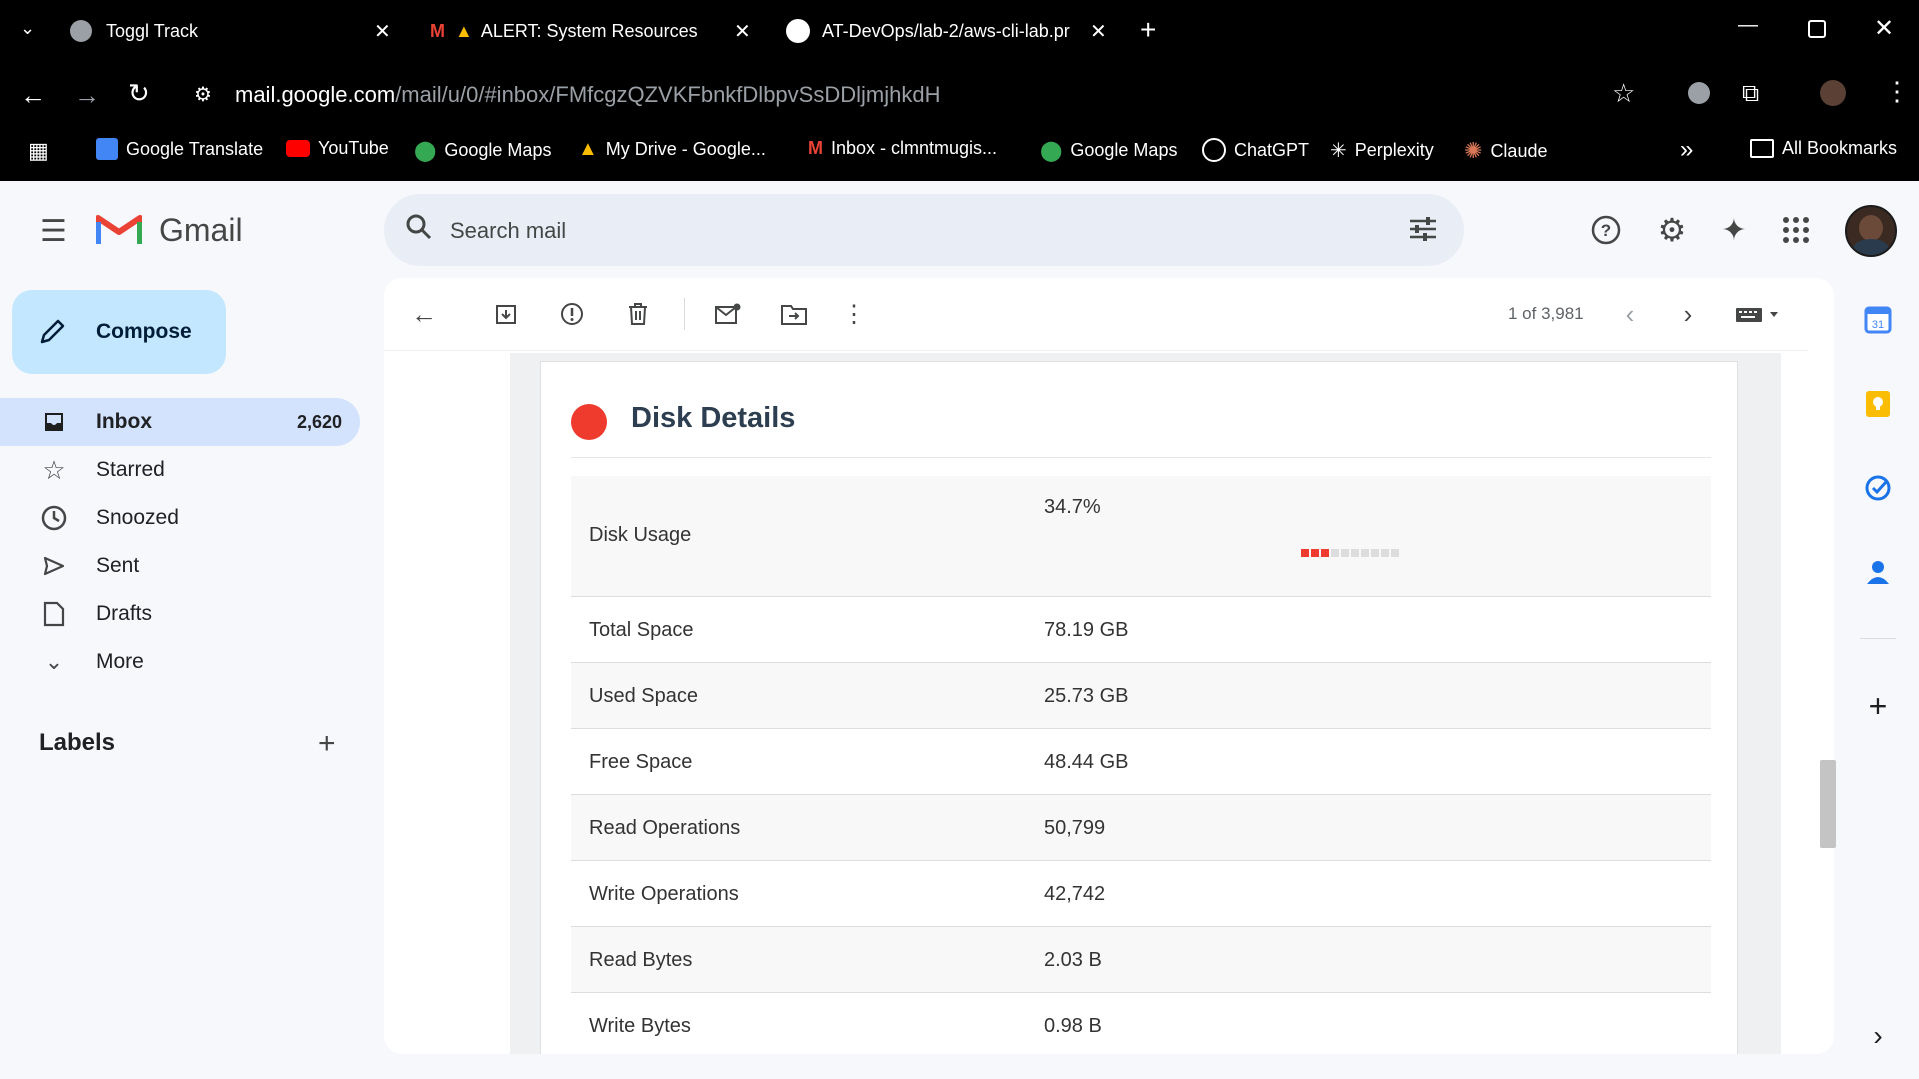 The width and height of the screenshot is (1919, 1079). What do you see at coordinates (482, 150) in the screenshot?
I see `bookmark-google-maps: ⬤ Google Maps` at bounding box center [482, 150].